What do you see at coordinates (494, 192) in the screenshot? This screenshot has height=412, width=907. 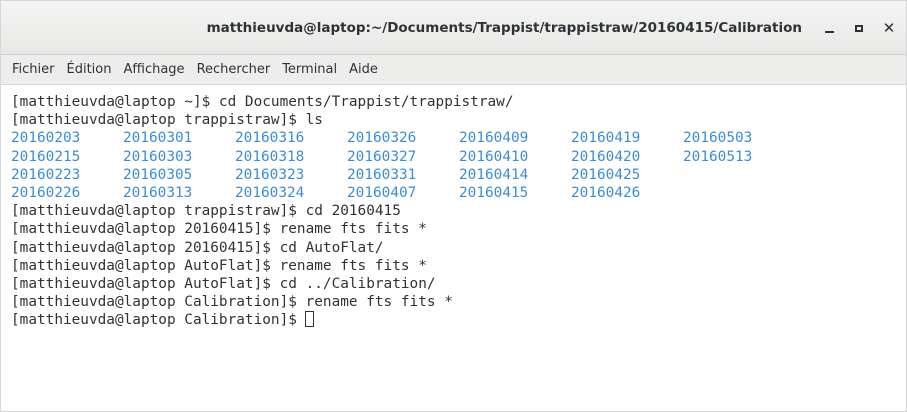 I see `directory-entry: 20160415` at bounding box center [494, 192].